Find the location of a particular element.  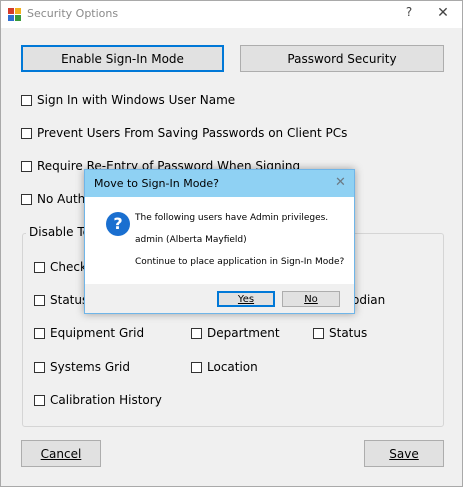

save-label: Save is located at coordinates (404, 453).